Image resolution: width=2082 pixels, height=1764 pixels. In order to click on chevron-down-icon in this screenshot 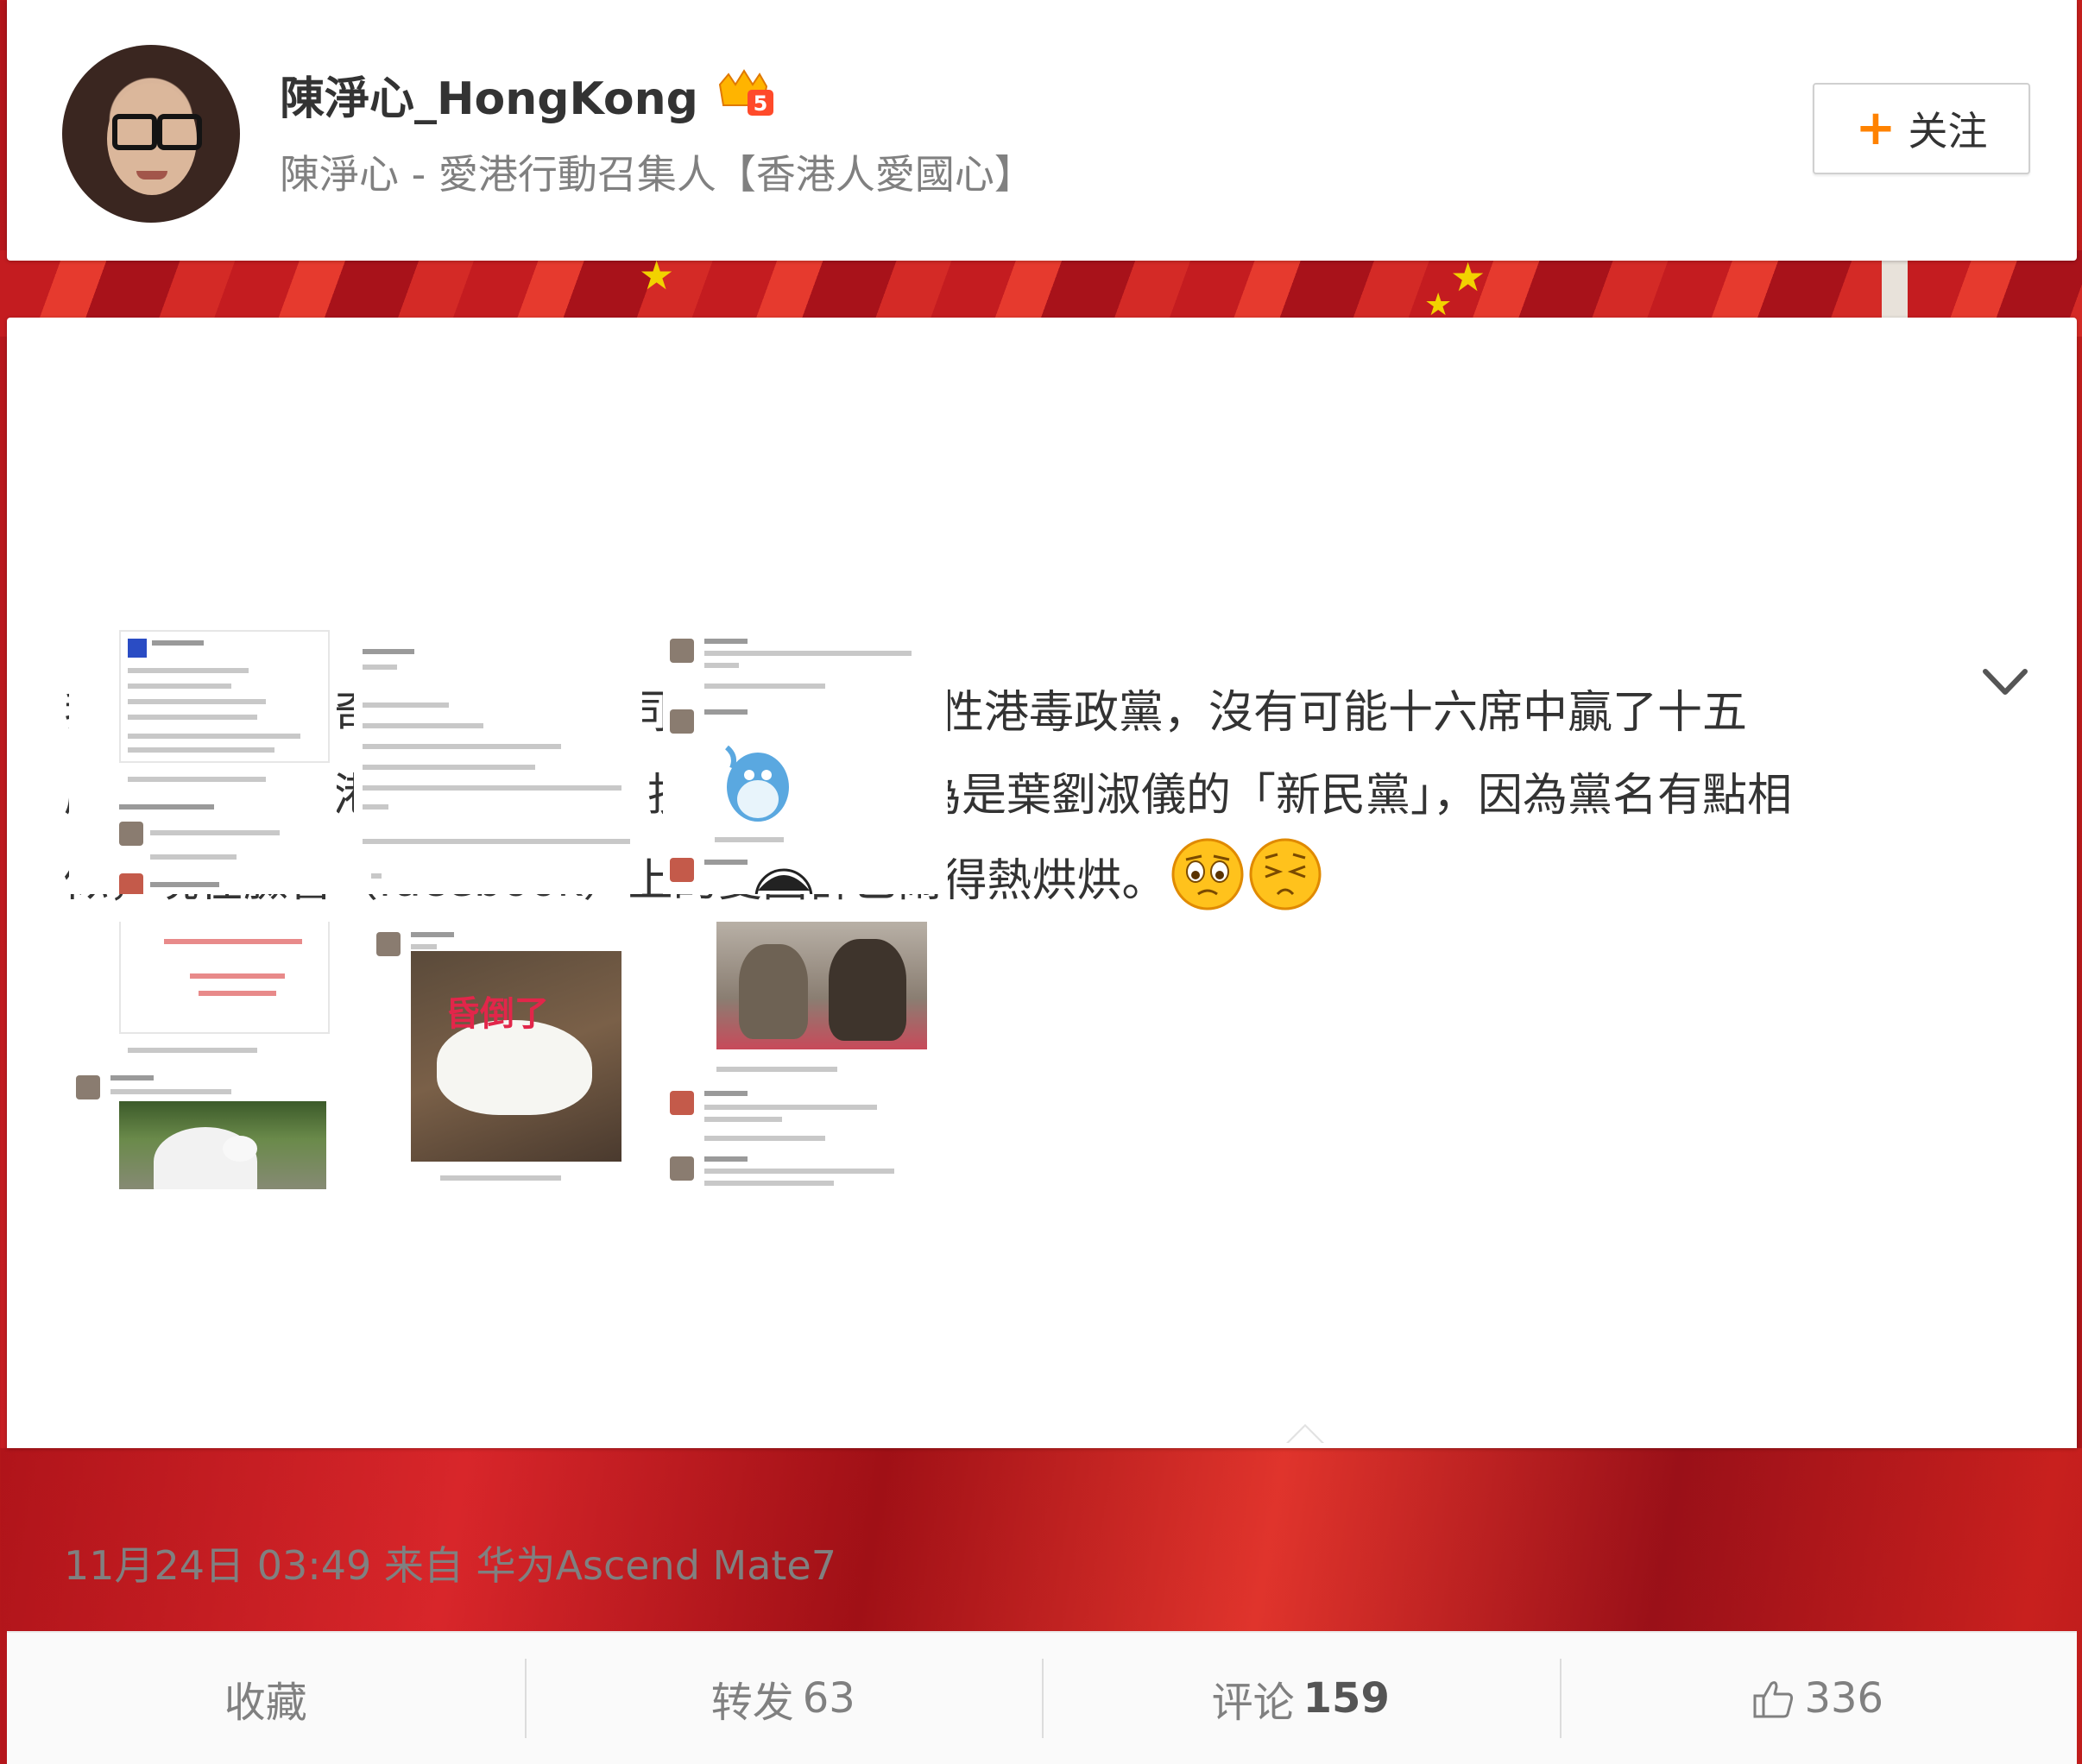, I will do `click(2005, 682)`.